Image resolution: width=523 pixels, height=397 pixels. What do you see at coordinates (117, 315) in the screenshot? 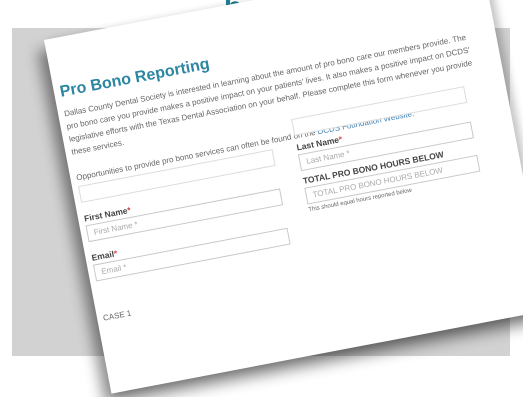
I see `case-label: CASE 1` at bounding box center [117, 315].